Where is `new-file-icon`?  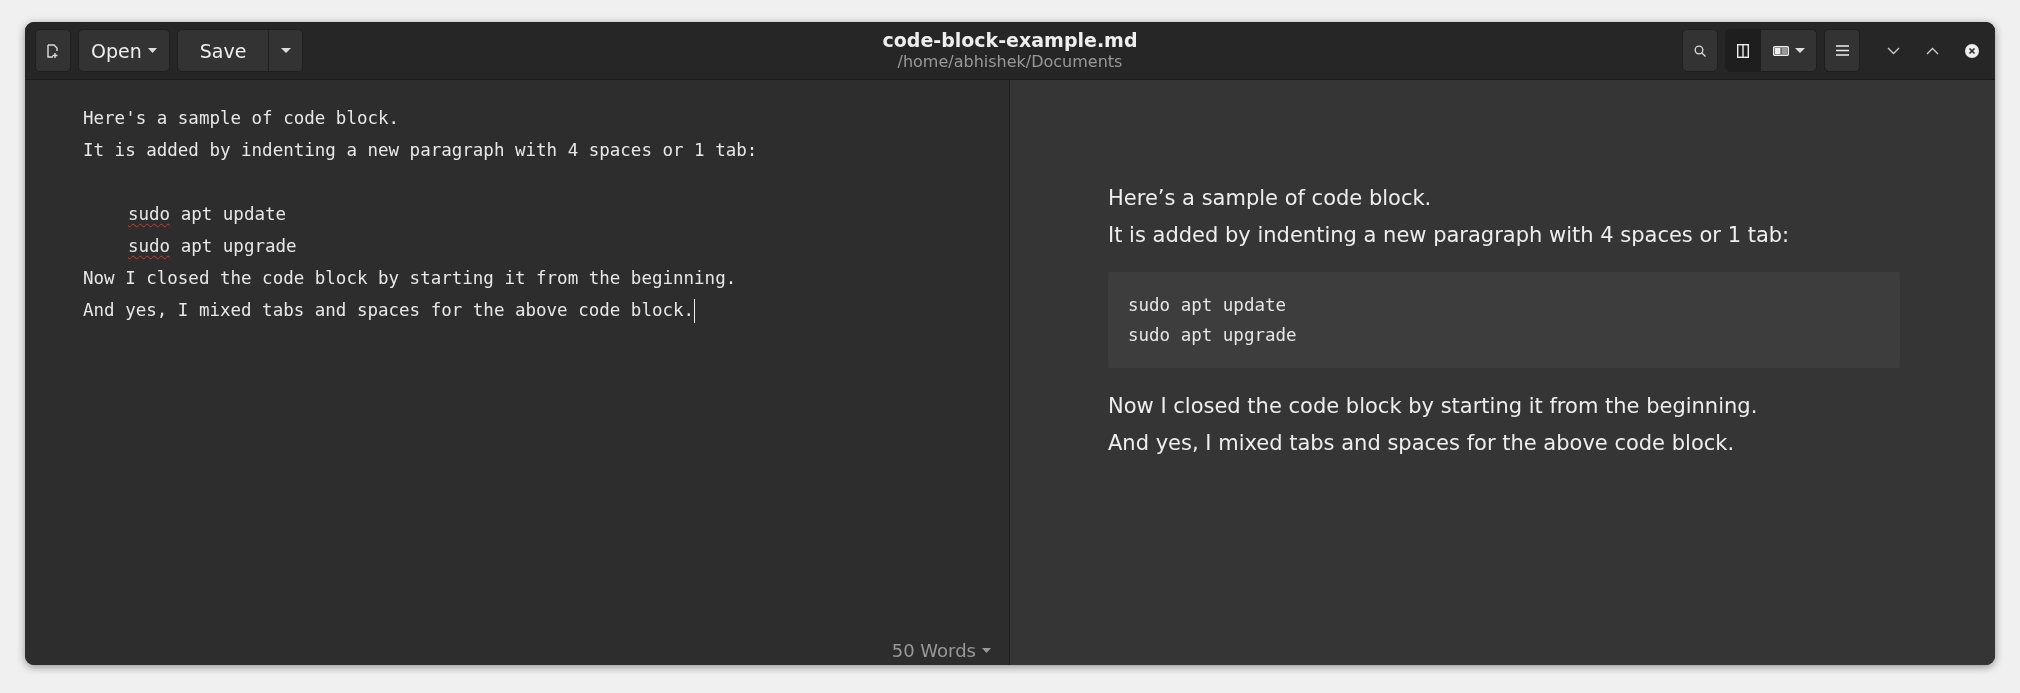
new-file-icon is located at coordinates (53, 50).